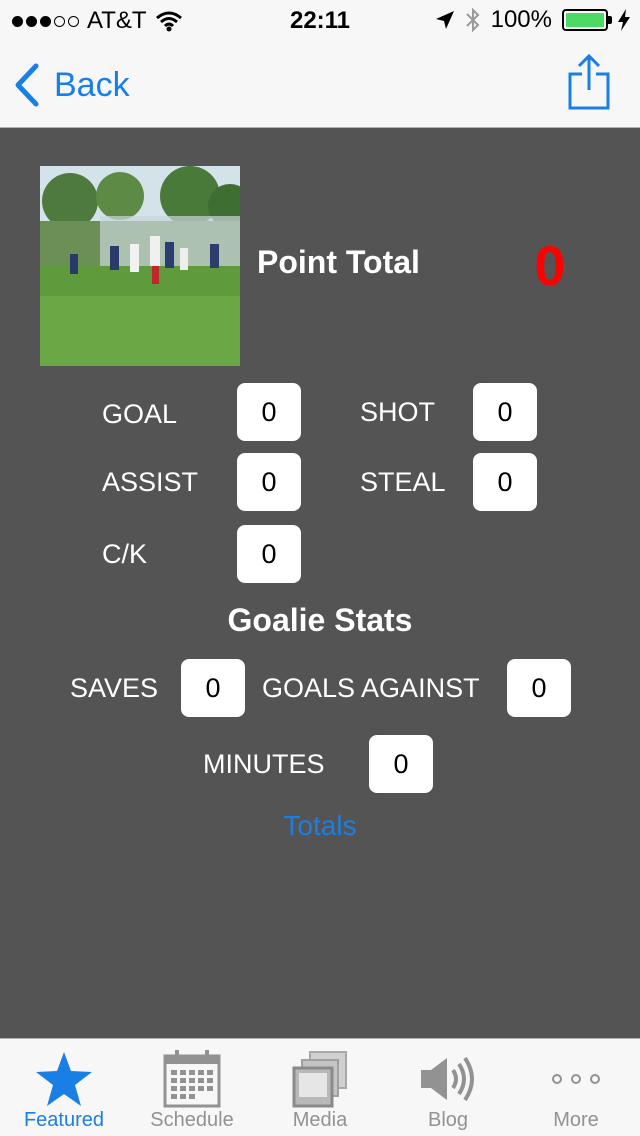  What do you see at coordinates (576, 1079) in the screenshot?
I see `more-icon` at bounding box center [576, 1079].